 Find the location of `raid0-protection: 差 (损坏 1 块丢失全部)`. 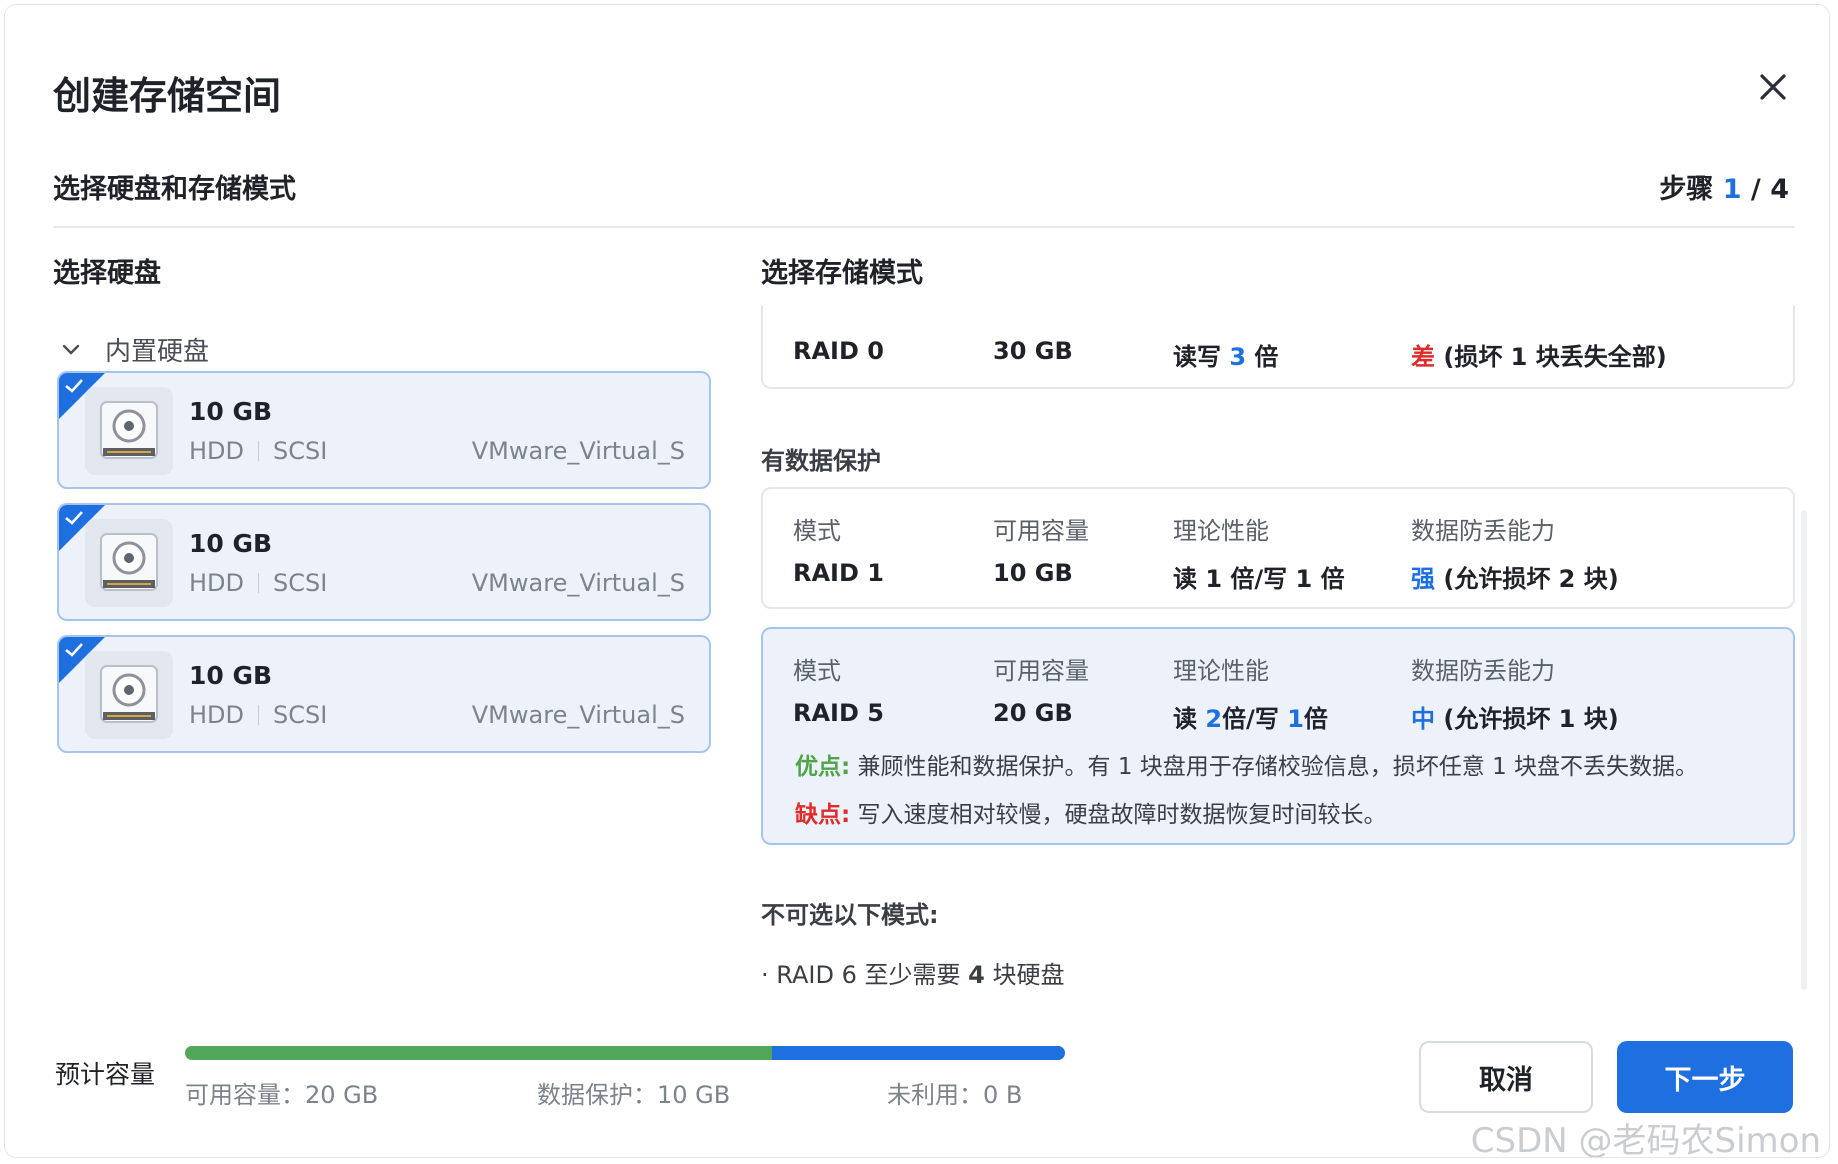

raid0-protection: 差 (损坏 1 块丢失全部) is located at coordinates (1539, 354).